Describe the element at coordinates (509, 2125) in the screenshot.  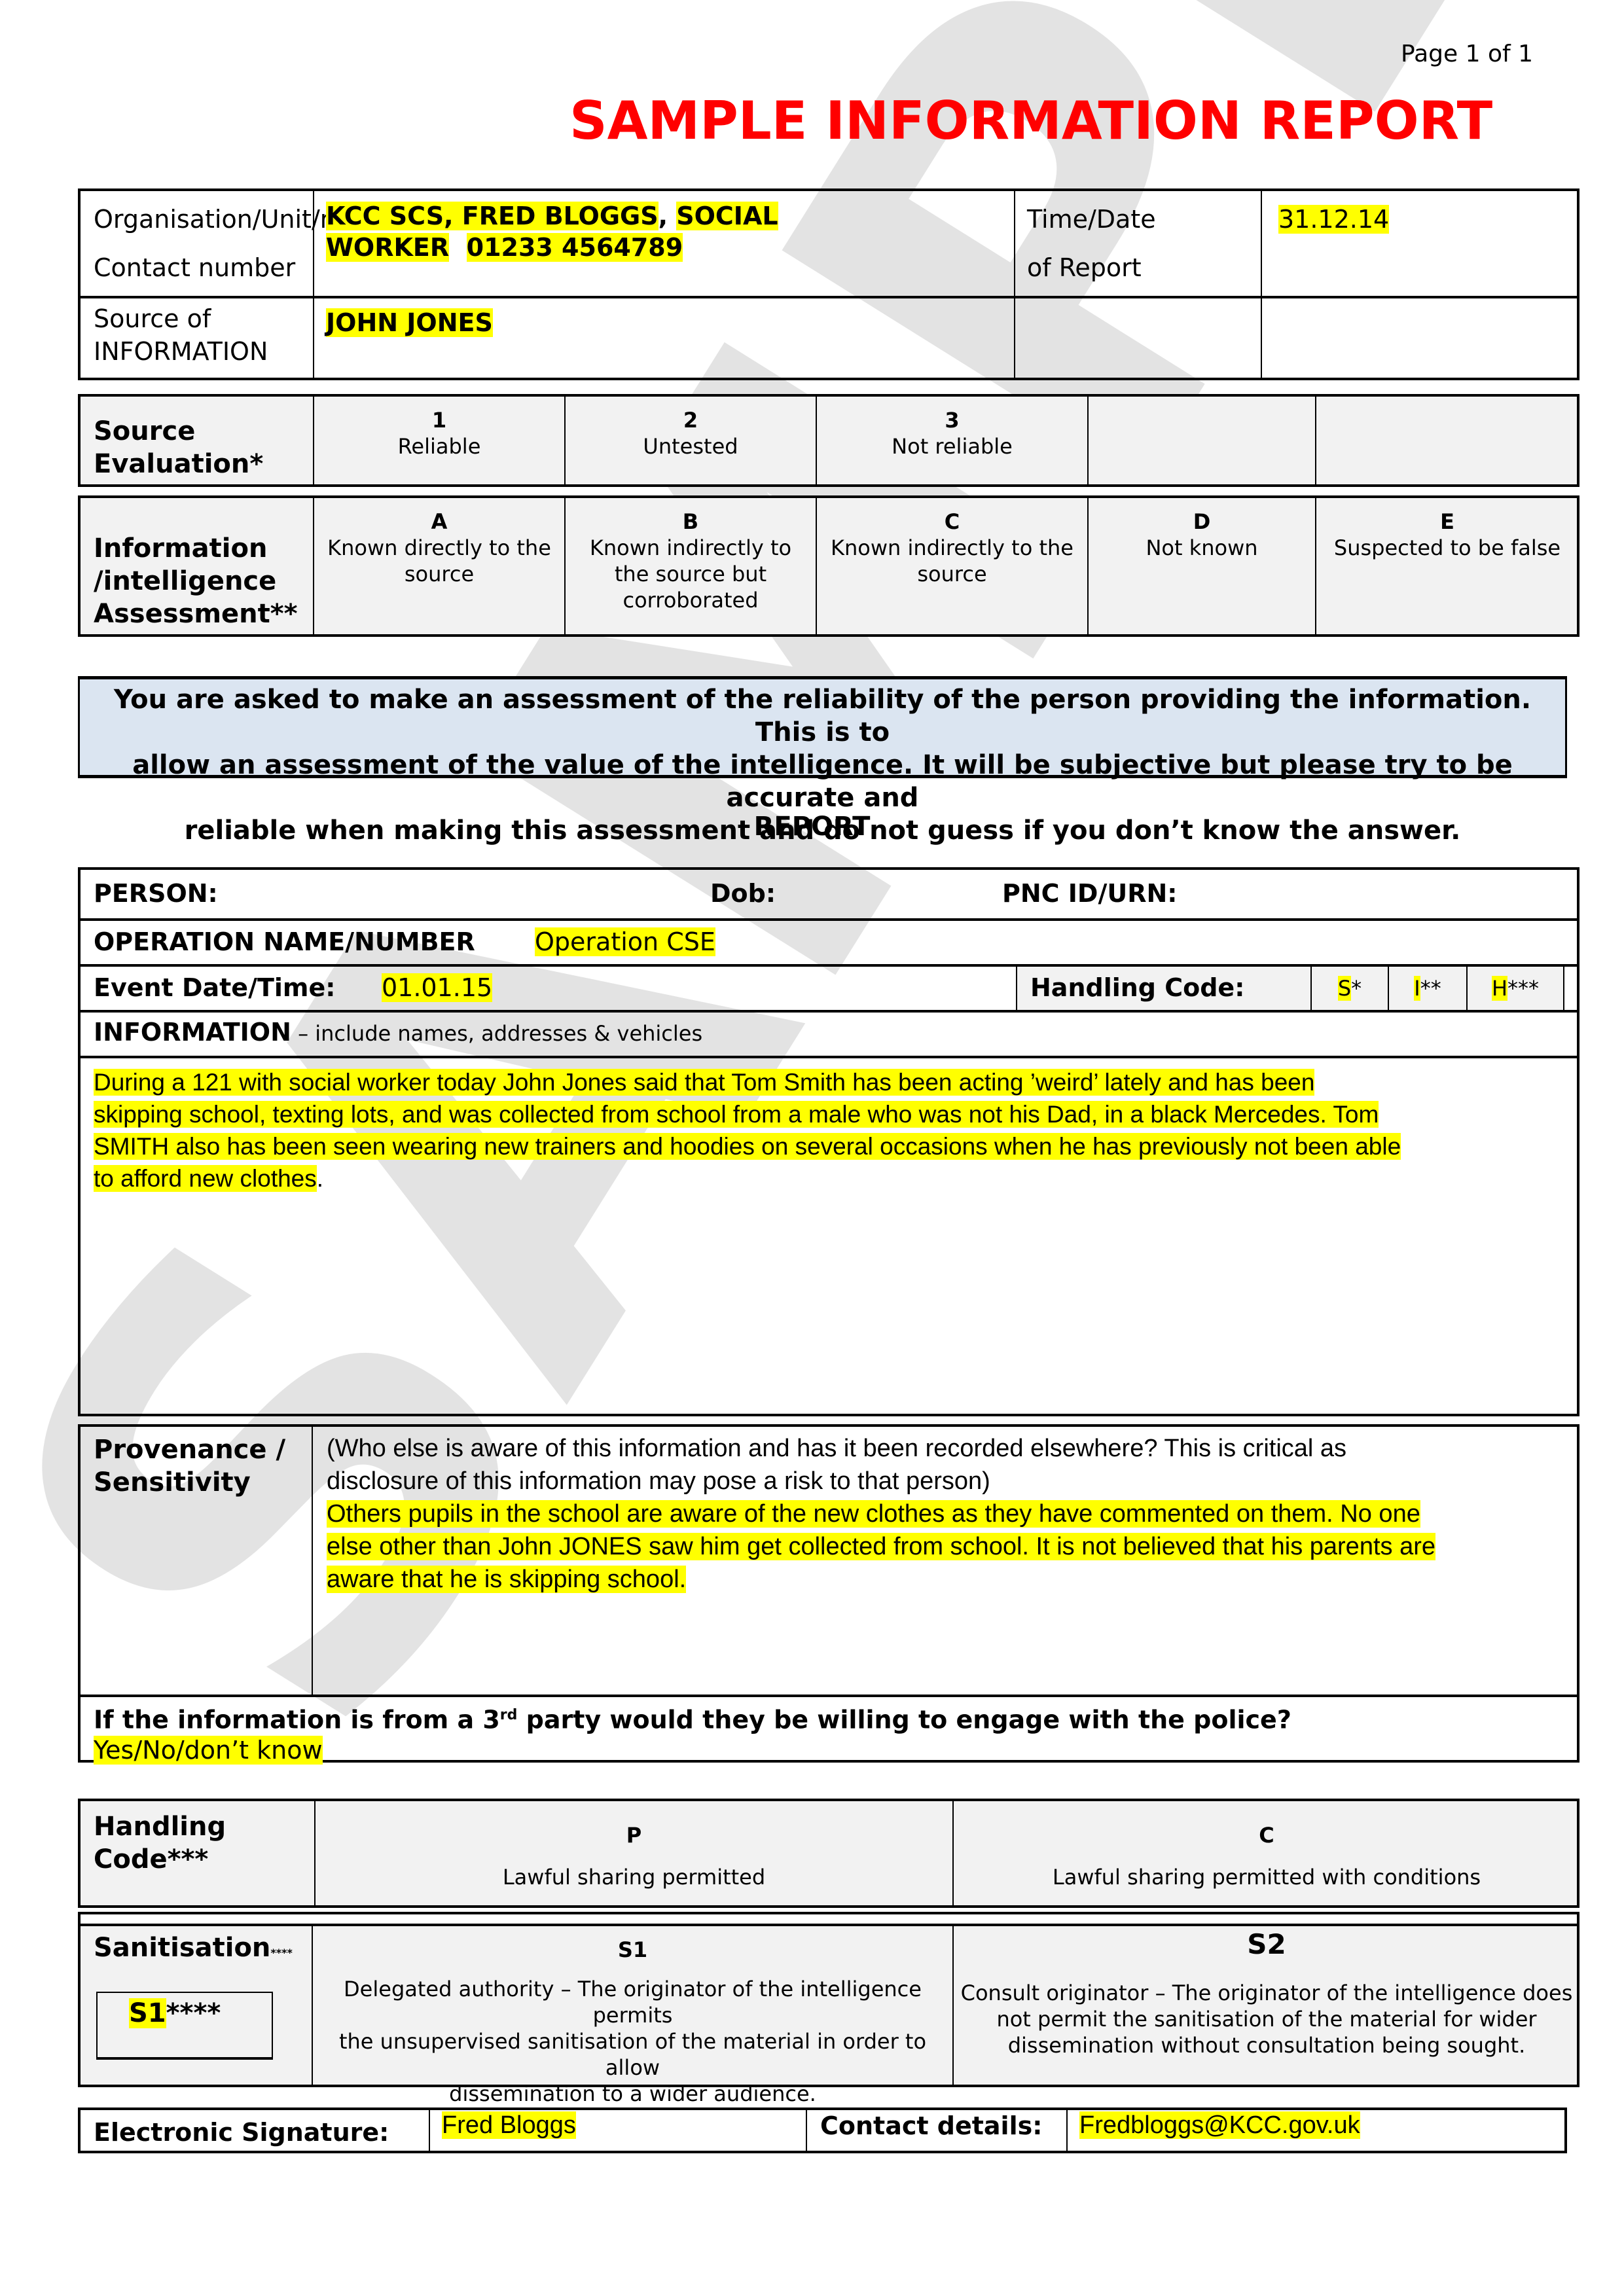
I see `signature-value: Fred Bloggs` at that location.